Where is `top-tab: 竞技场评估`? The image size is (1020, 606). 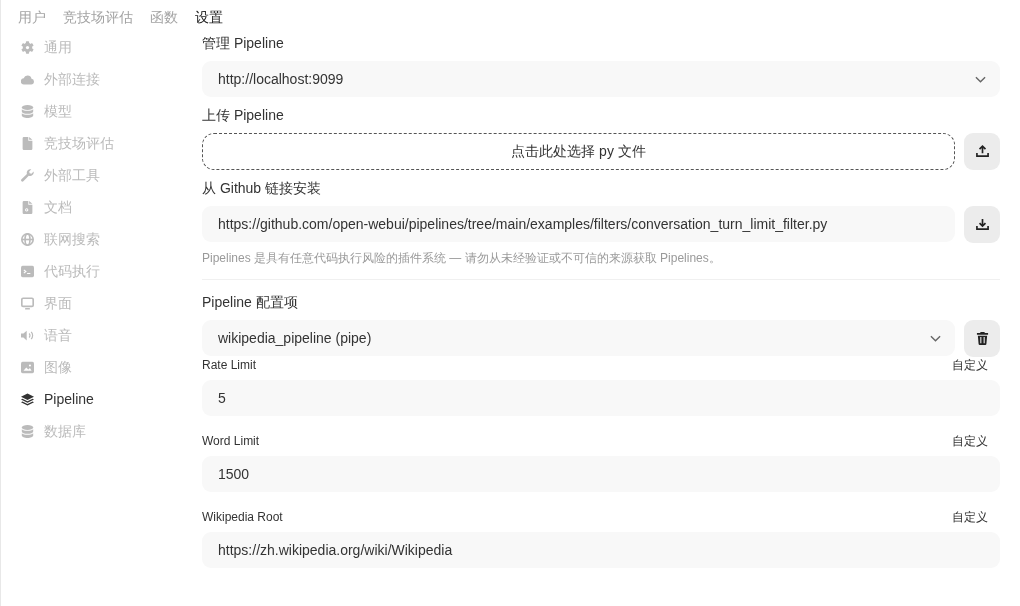 top-tab: 竞技场评估 is located at coordinates (98, 17).